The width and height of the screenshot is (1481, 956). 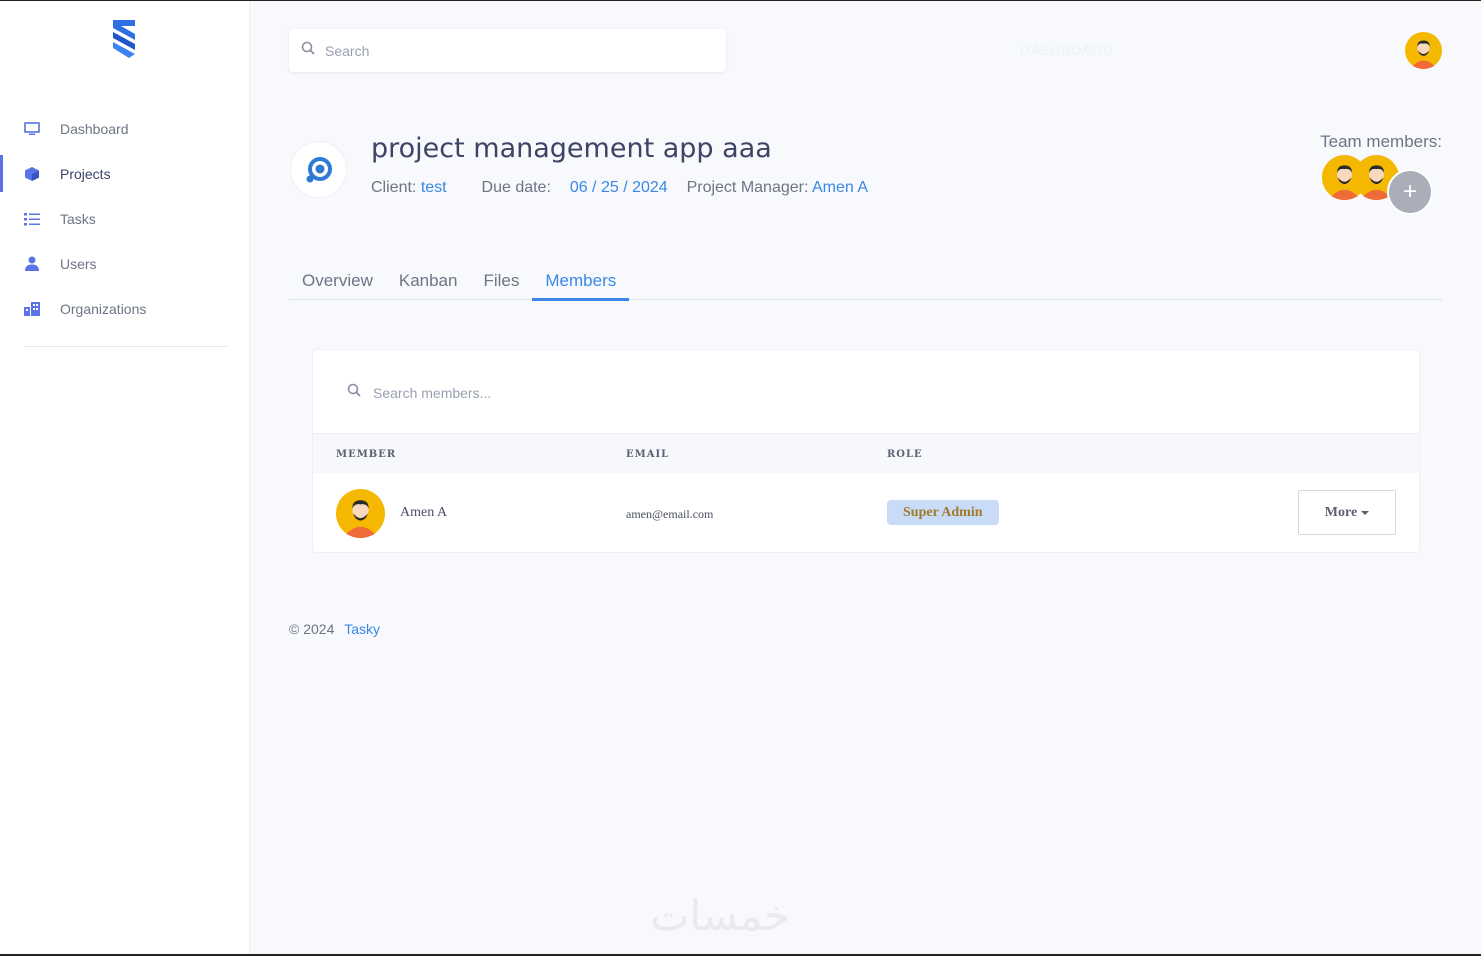 I want to click on footer-brand-link: Tasky, so click(x=362, y=629).